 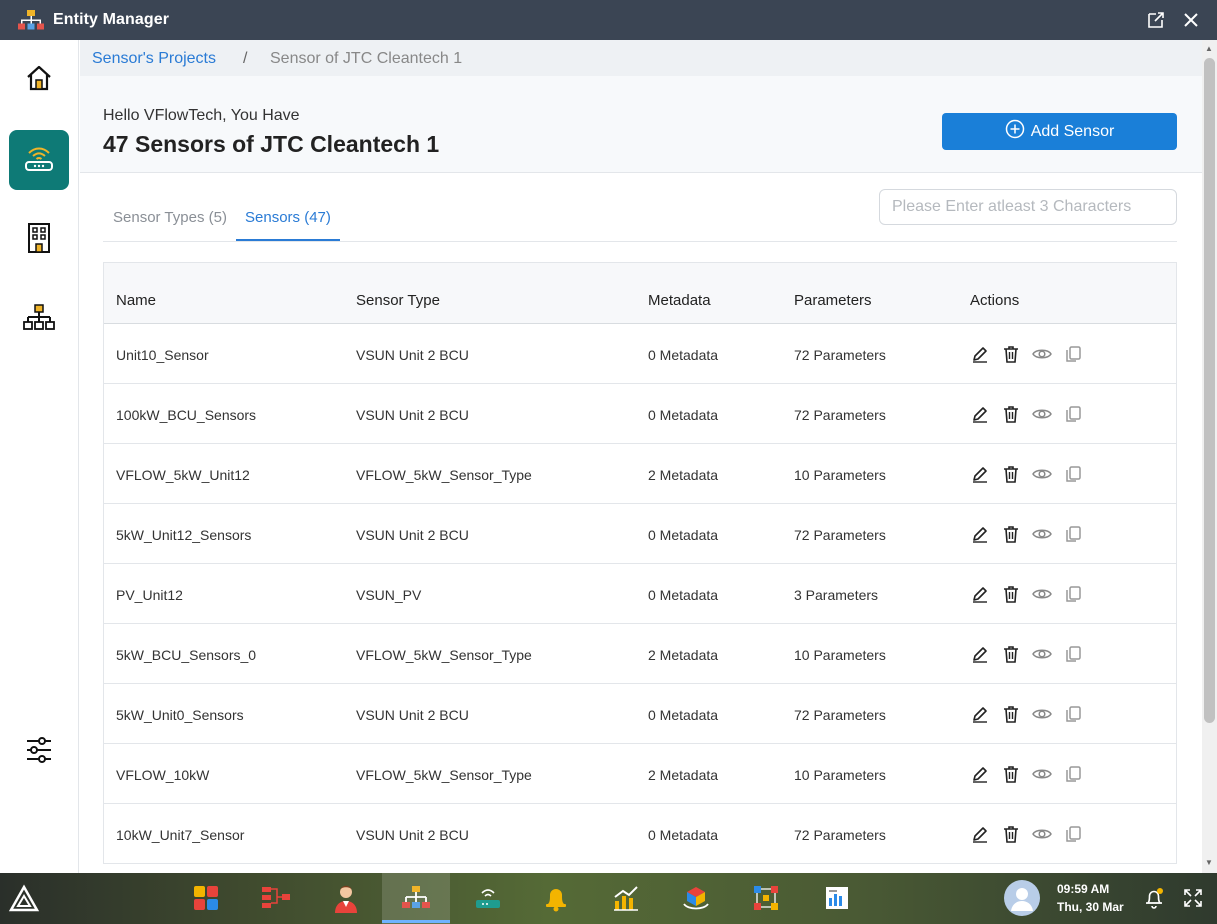 I want to click on cube-sync-icon, so click(x=696, y=898).